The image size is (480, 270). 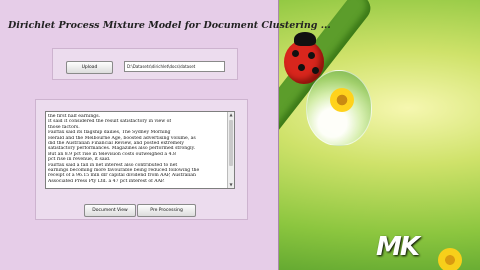 What do you see at coordinates (110, 210) in the screenshot?
I see `document-view-button: Document View` at bounding box center [110, 210].